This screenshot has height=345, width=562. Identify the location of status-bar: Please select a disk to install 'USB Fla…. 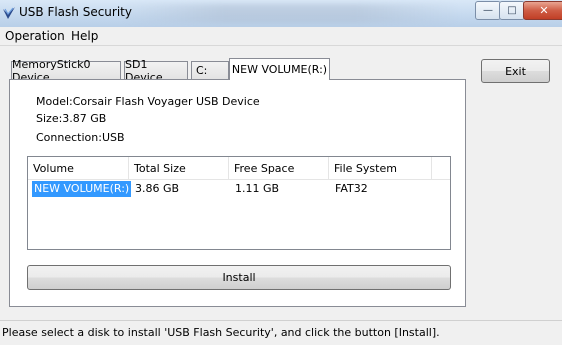
(281, 332).